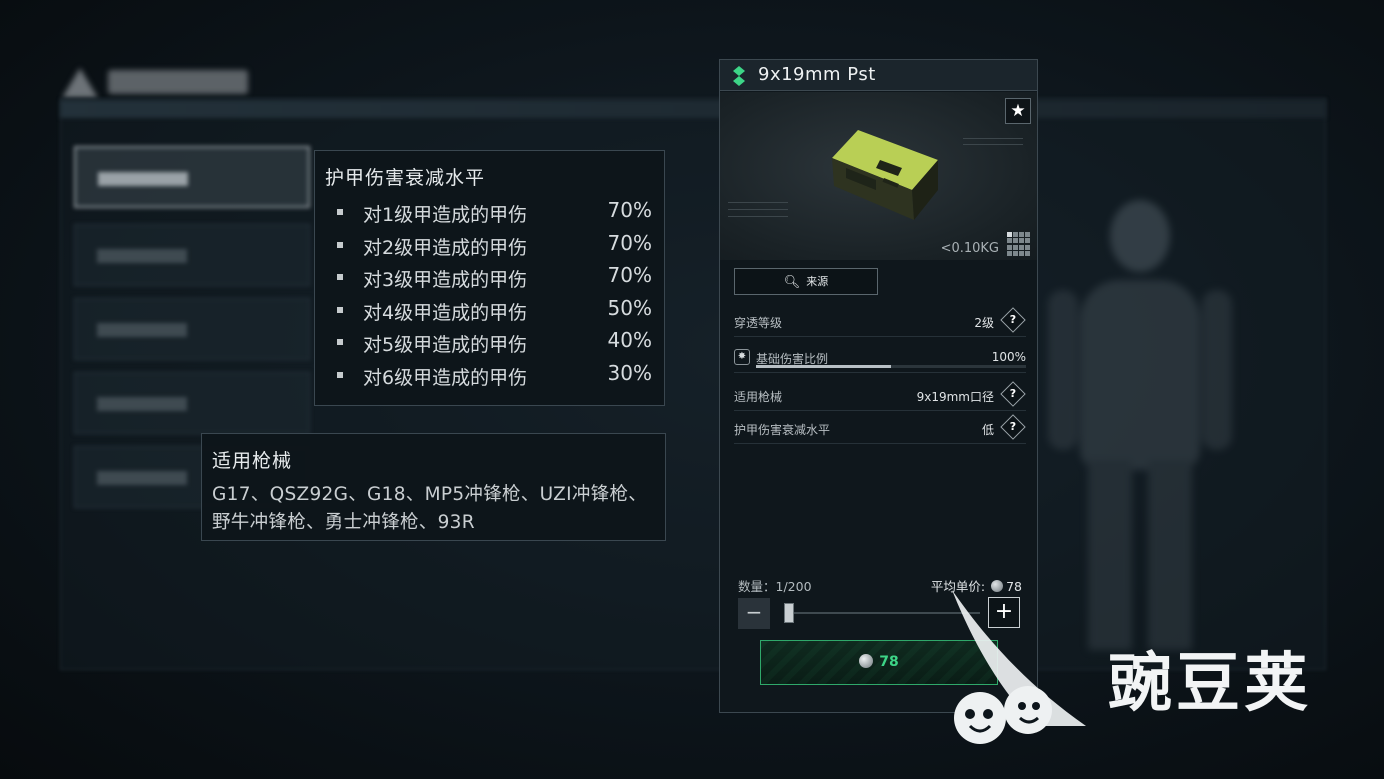  I want to click on stat-label: 穿透等级, so click(758, 323).